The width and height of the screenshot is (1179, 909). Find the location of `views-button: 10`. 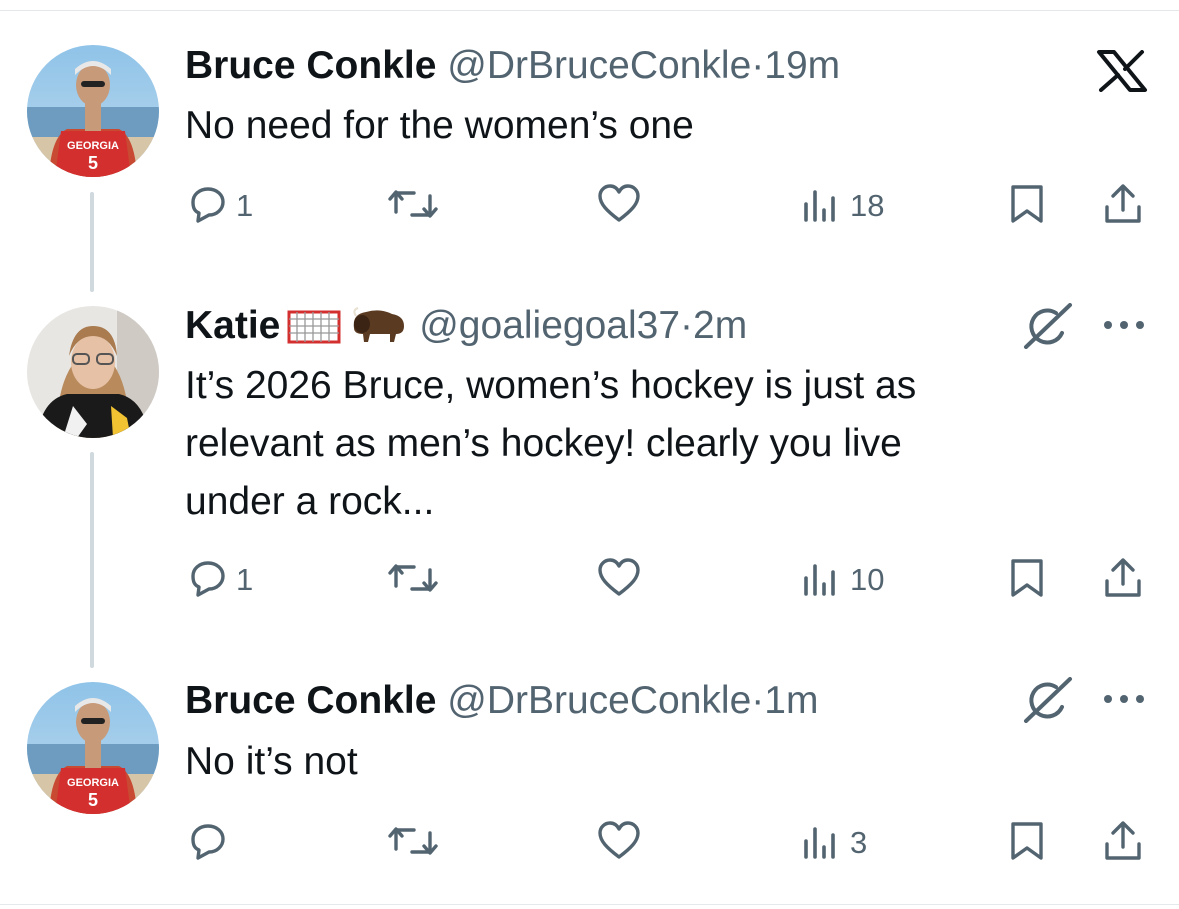

views-button: 10 is located at coordinates (843, 580).